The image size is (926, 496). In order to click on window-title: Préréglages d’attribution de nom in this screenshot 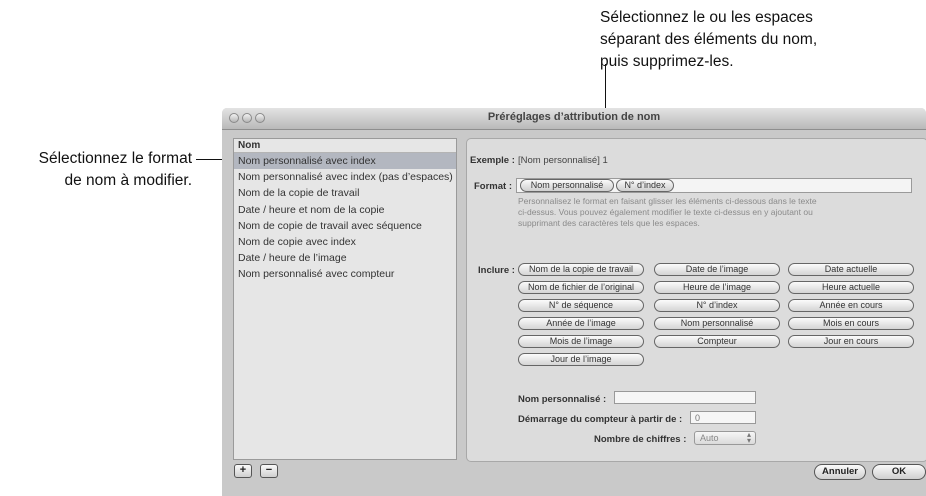, I will do `click(574, 117)`.